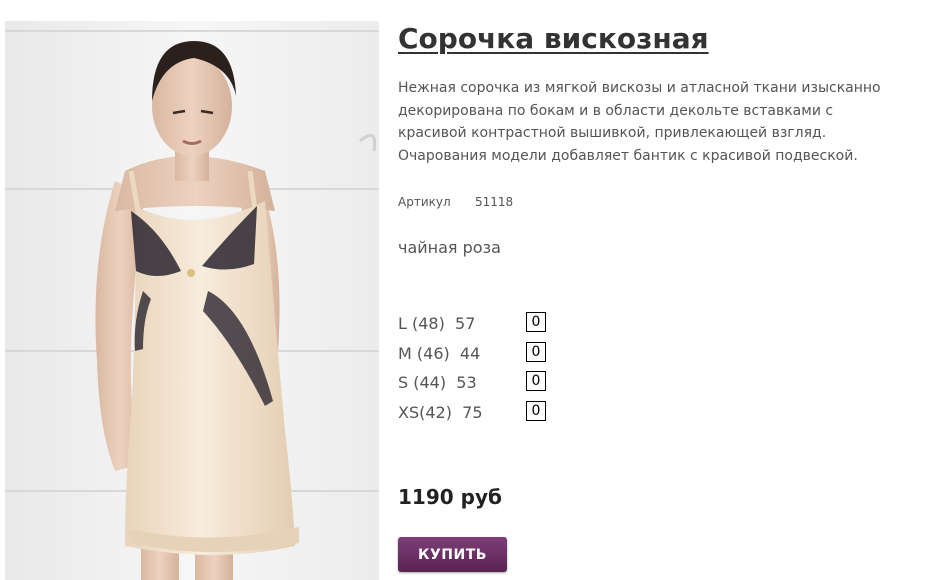 Image resolution: width=932 pixels, height=580 pixels. Describe the element at coordinates (437, 382) in the screenshot. I see `size-label: S (44) 53` at that location.